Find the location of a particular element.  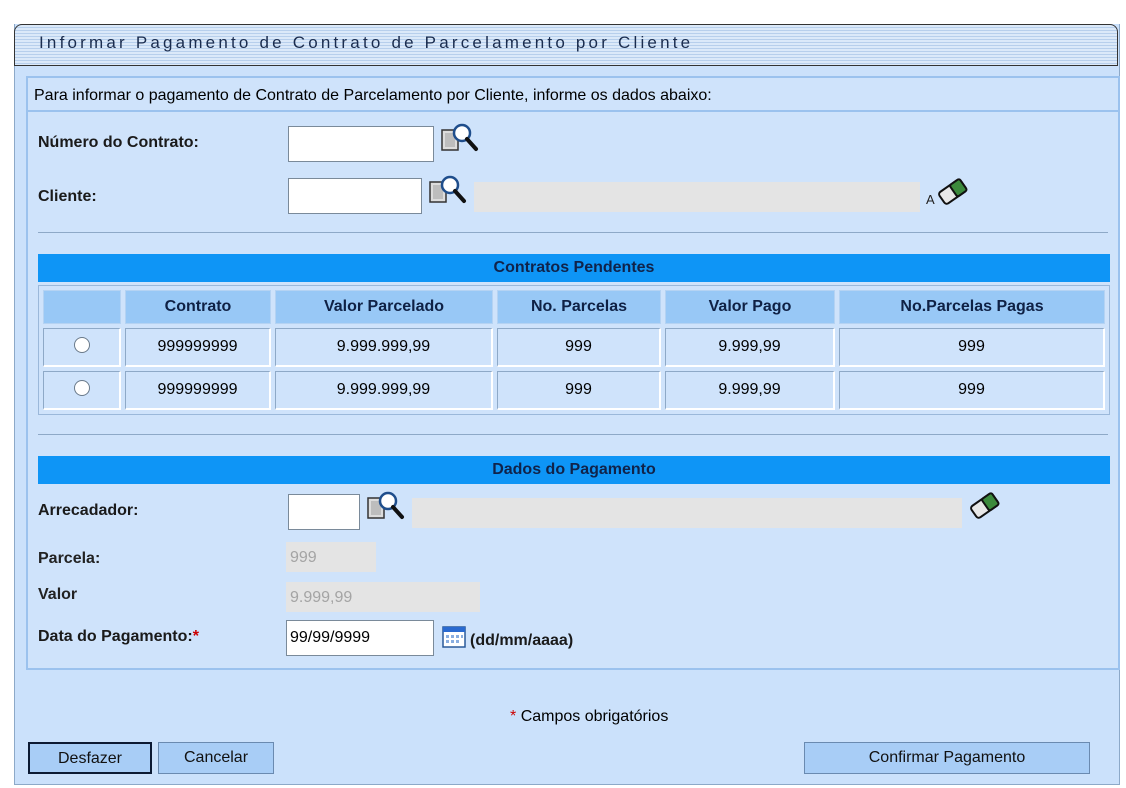

data-pagamento-label-text: Data do Pagamento: is located at coordinates (115, 636).